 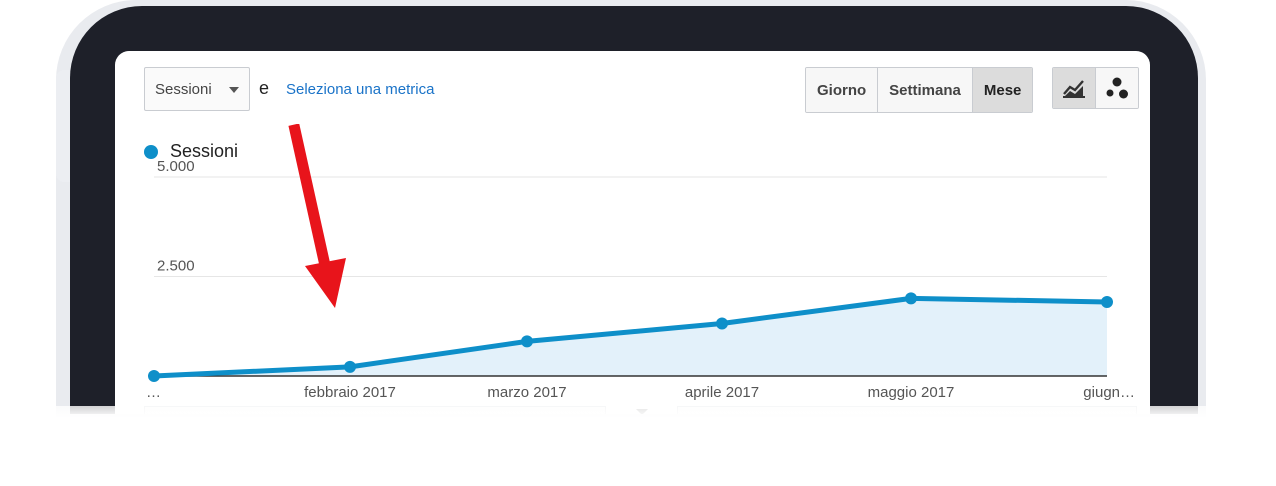 What do you see at coordinates (176, 166) in the screenshot?
I see `y-tick-label: 5.000` at bounding box center [176, 166].